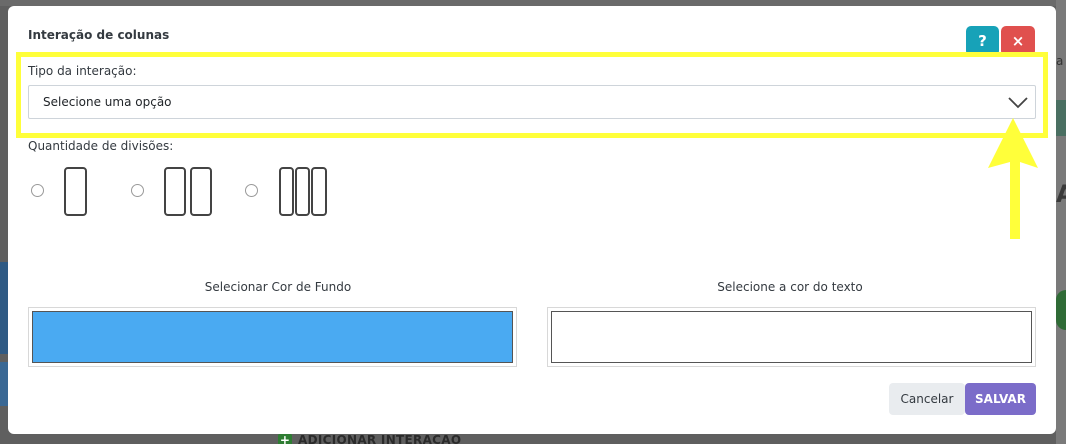 The width and height of the screenshot is (1066, 444). Describe the element at coordinates (101, 146) in the screenshot. I see `divisions-label: Quantidade de divisões:` at that location.